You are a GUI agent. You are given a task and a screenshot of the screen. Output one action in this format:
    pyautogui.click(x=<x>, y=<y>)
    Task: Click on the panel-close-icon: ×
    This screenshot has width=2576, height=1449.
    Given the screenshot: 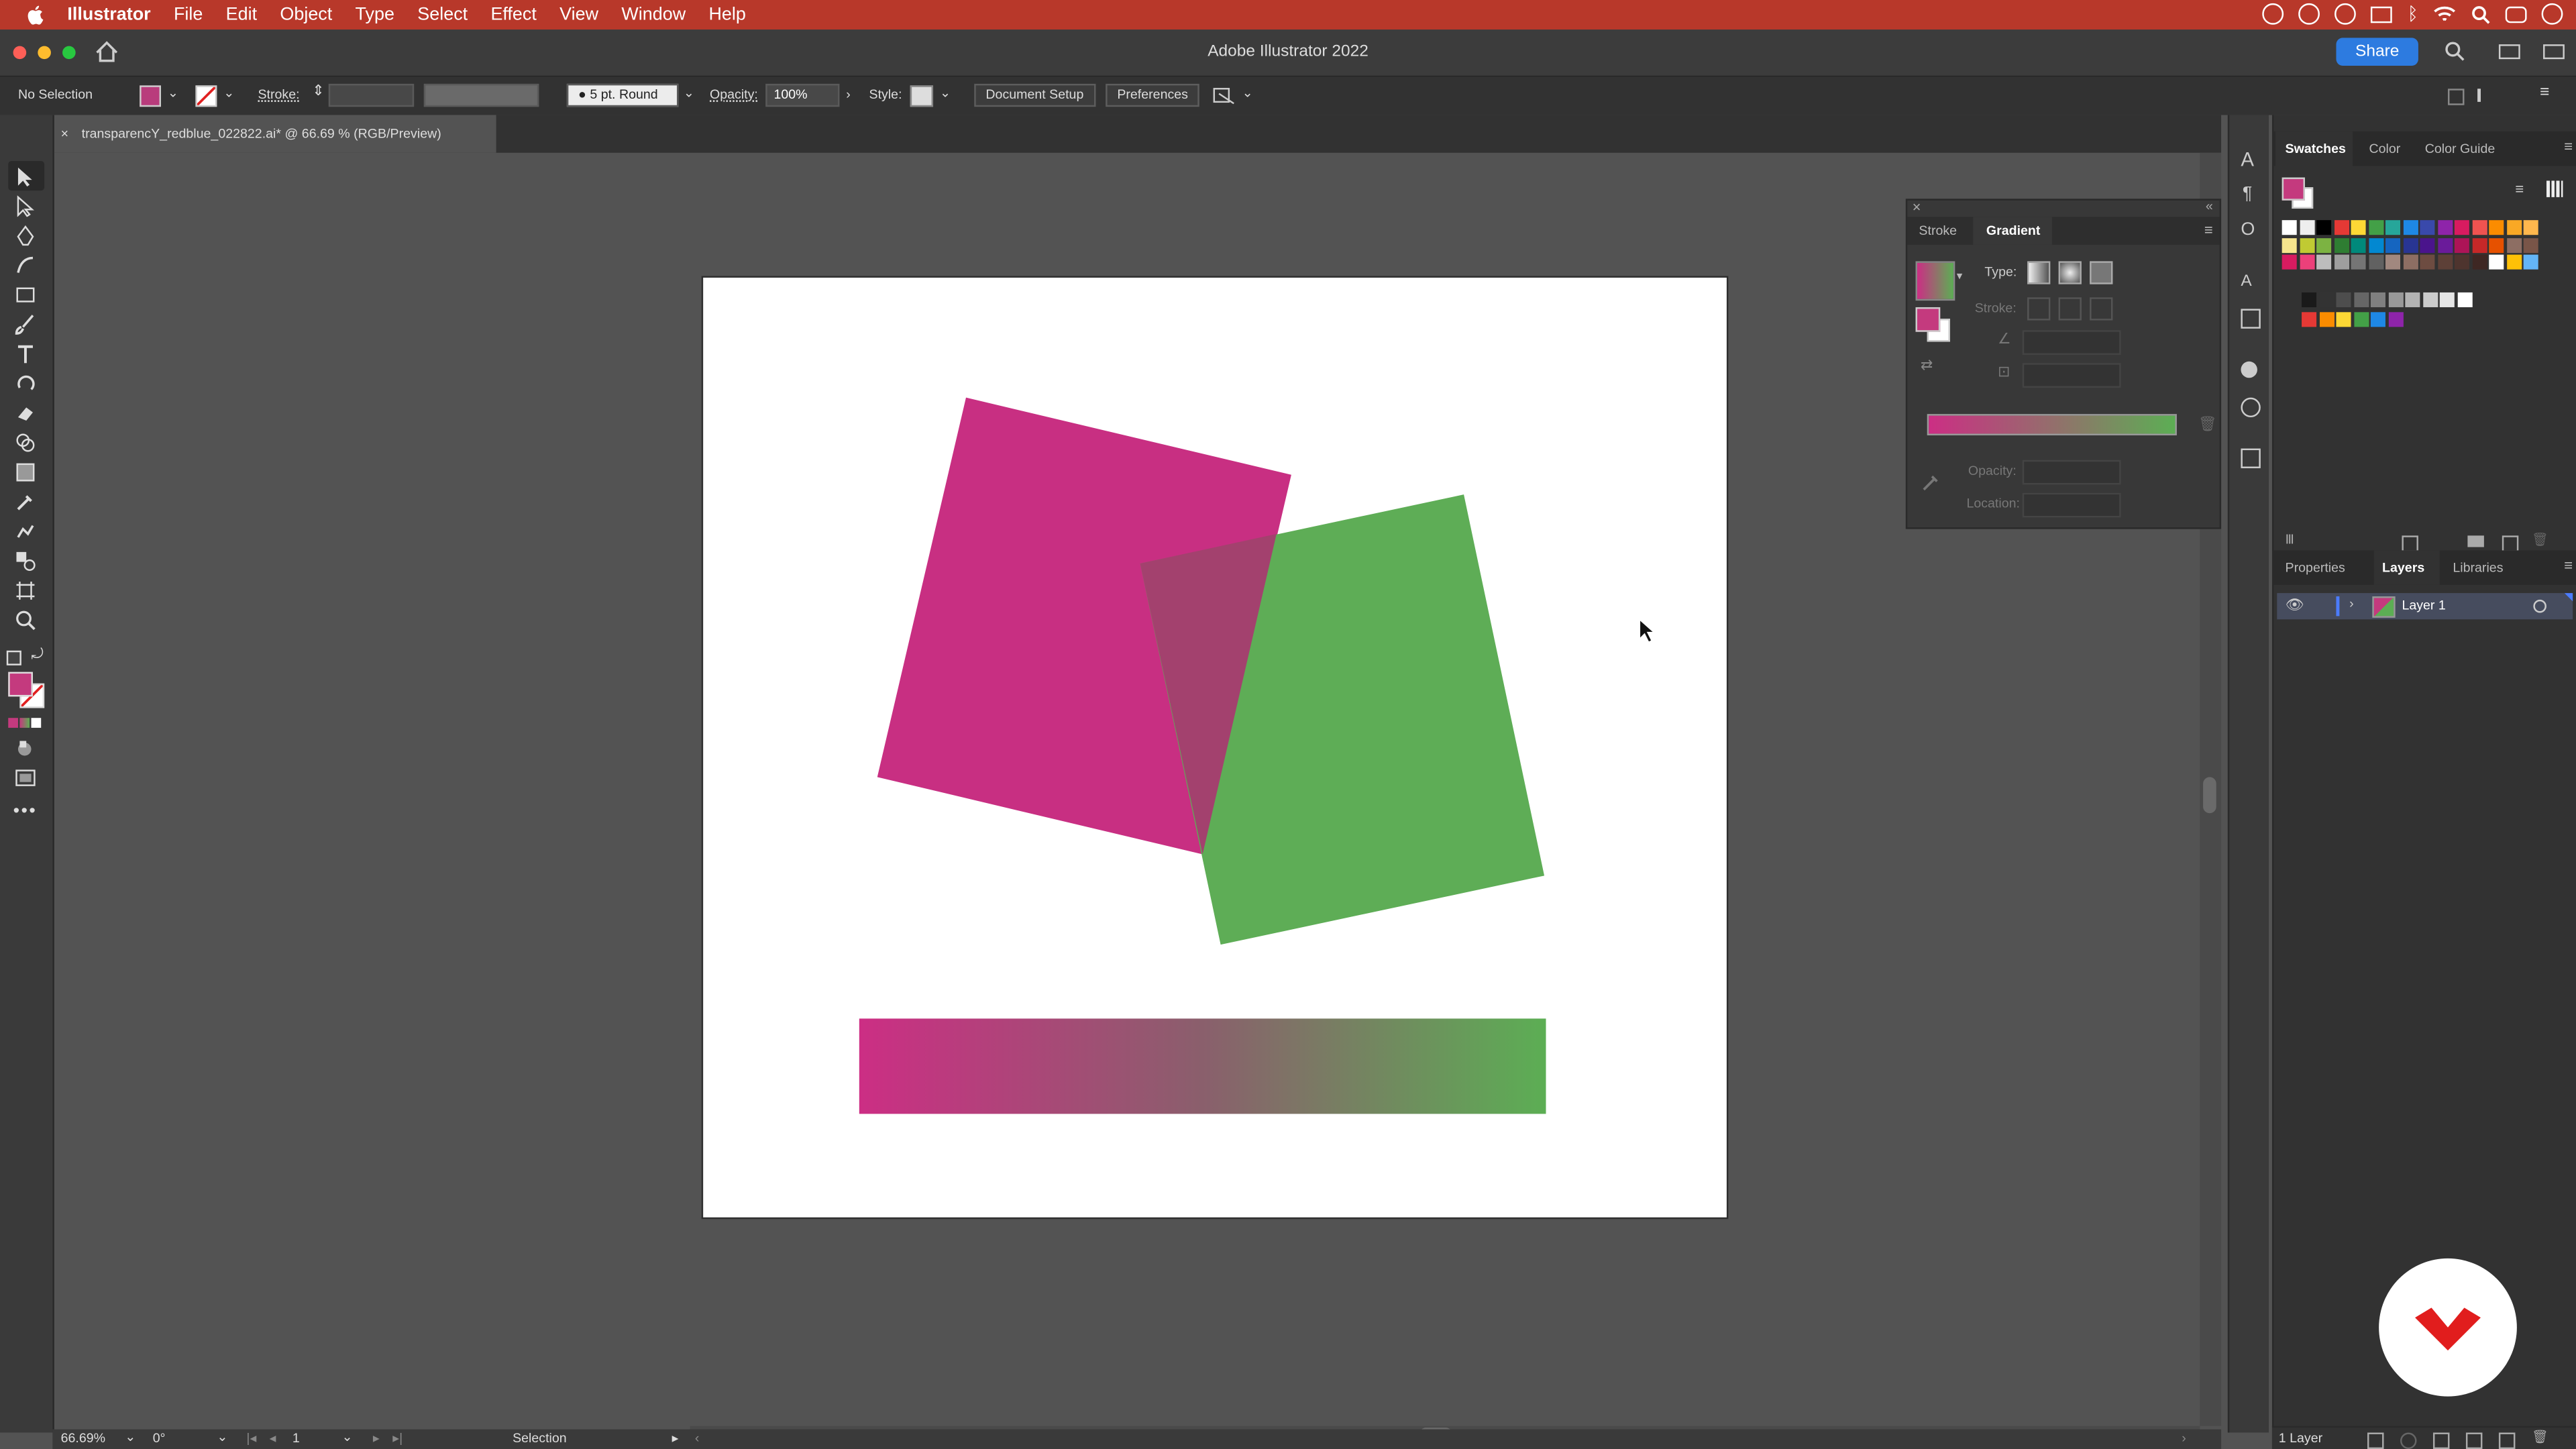 What is the action you would take?
    pyautogui.click(x=1917, y=207)
    